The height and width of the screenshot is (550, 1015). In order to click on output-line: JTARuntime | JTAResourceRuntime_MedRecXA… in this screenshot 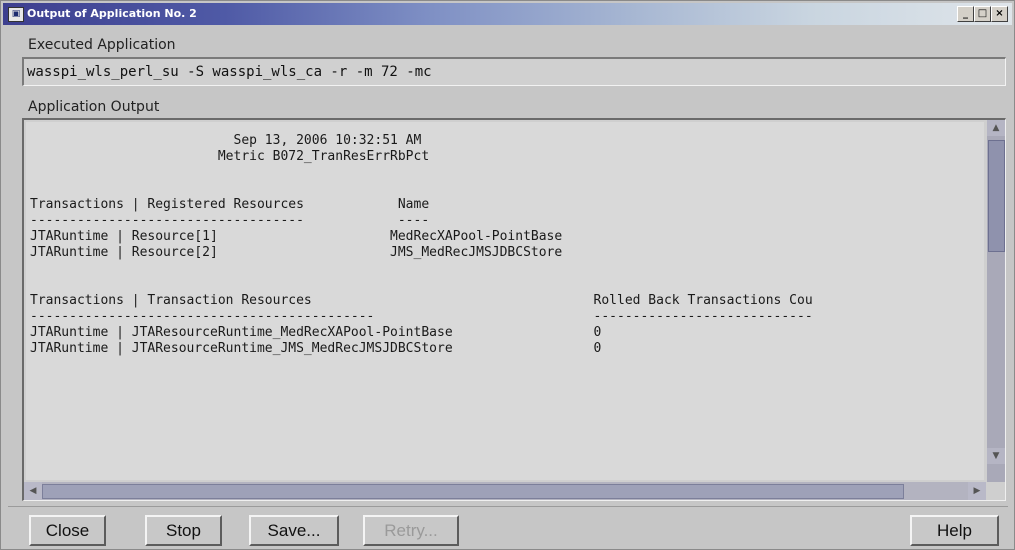, I will do `click(316, 332)`.